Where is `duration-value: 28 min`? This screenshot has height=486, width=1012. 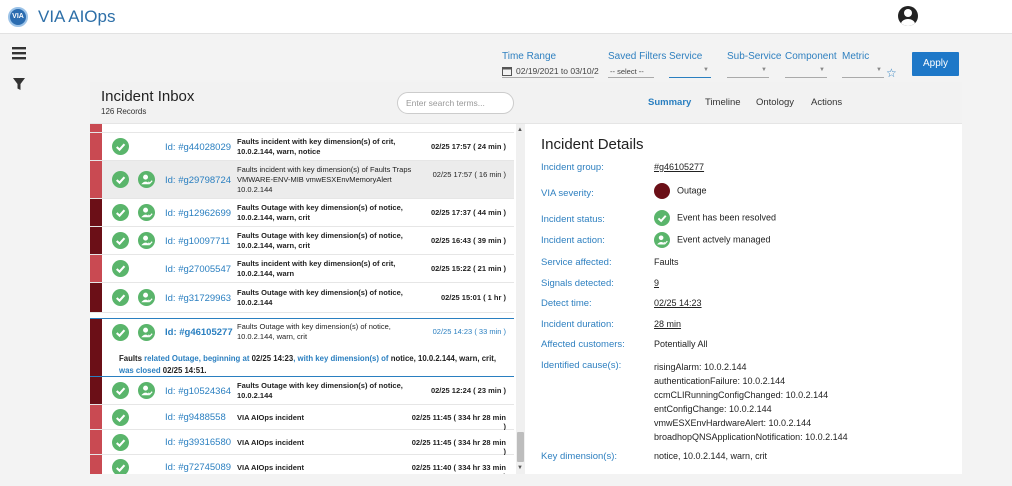
duration-value: 28 min is located at coordinates (667, 324).